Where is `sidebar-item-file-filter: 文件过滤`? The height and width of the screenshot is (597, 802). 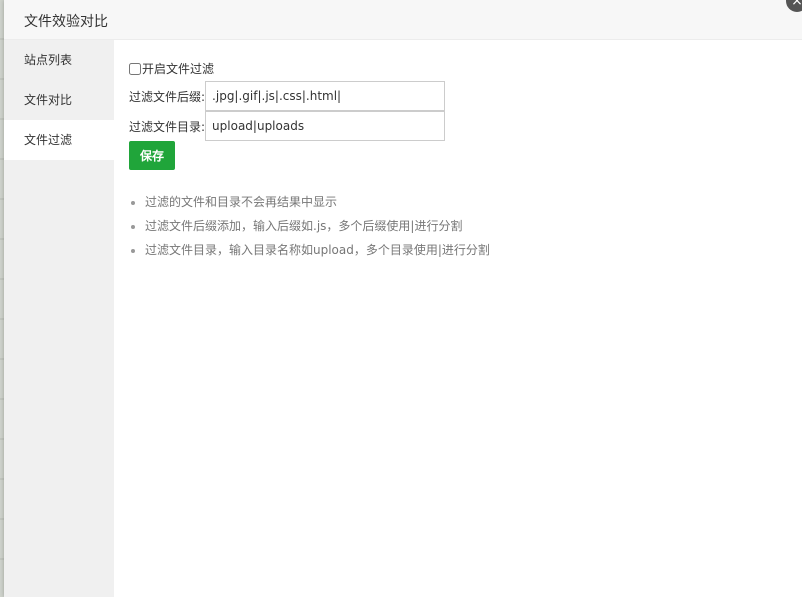 sidebar-item-file-filter: 文件过滤 is located at coordinates (59, 140).